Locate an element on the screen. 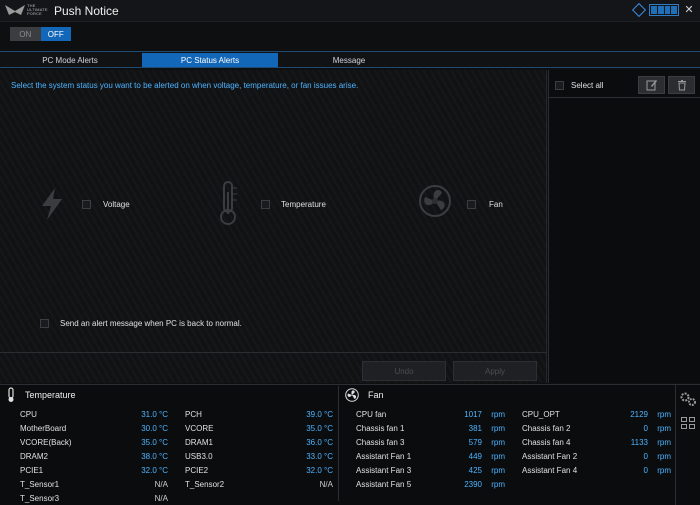  return-normal-checkbox is located at coordinates (44, 323).